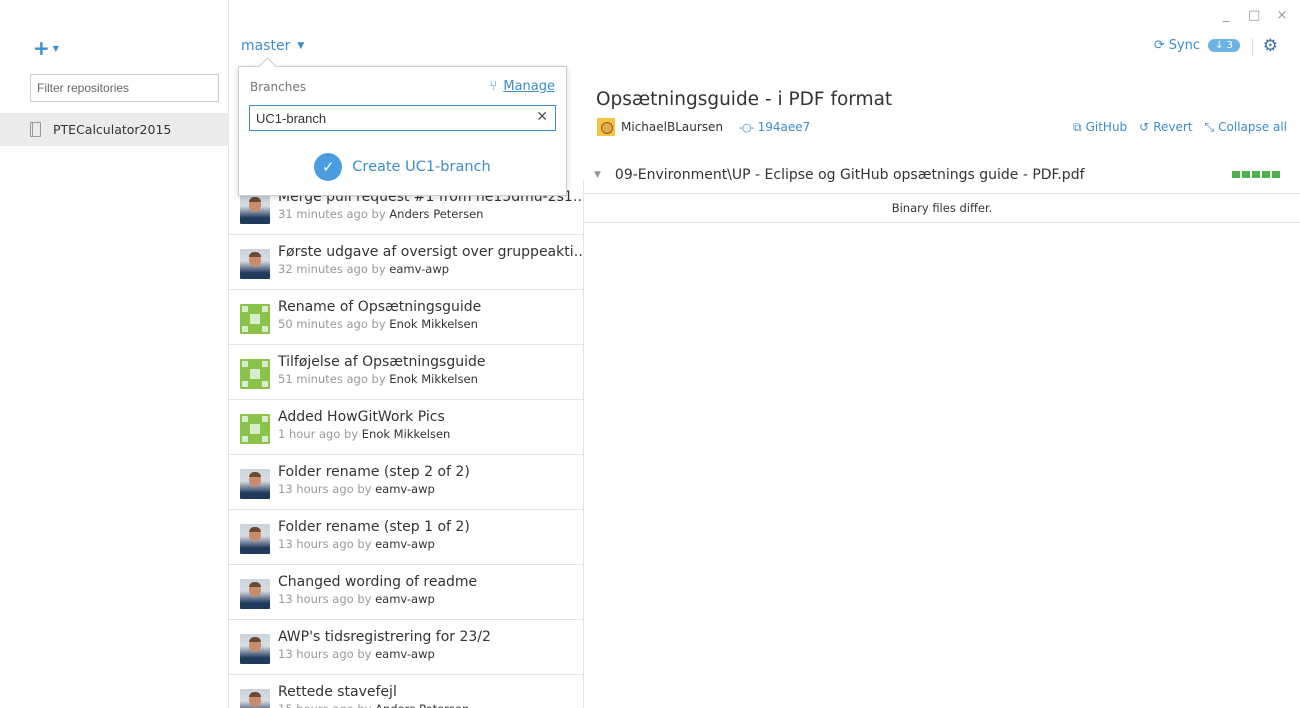 Image resolution: width=1300 pixels, height=708 pixels. I want to click on window-controls: _ □ ×, so click(1254, 15).